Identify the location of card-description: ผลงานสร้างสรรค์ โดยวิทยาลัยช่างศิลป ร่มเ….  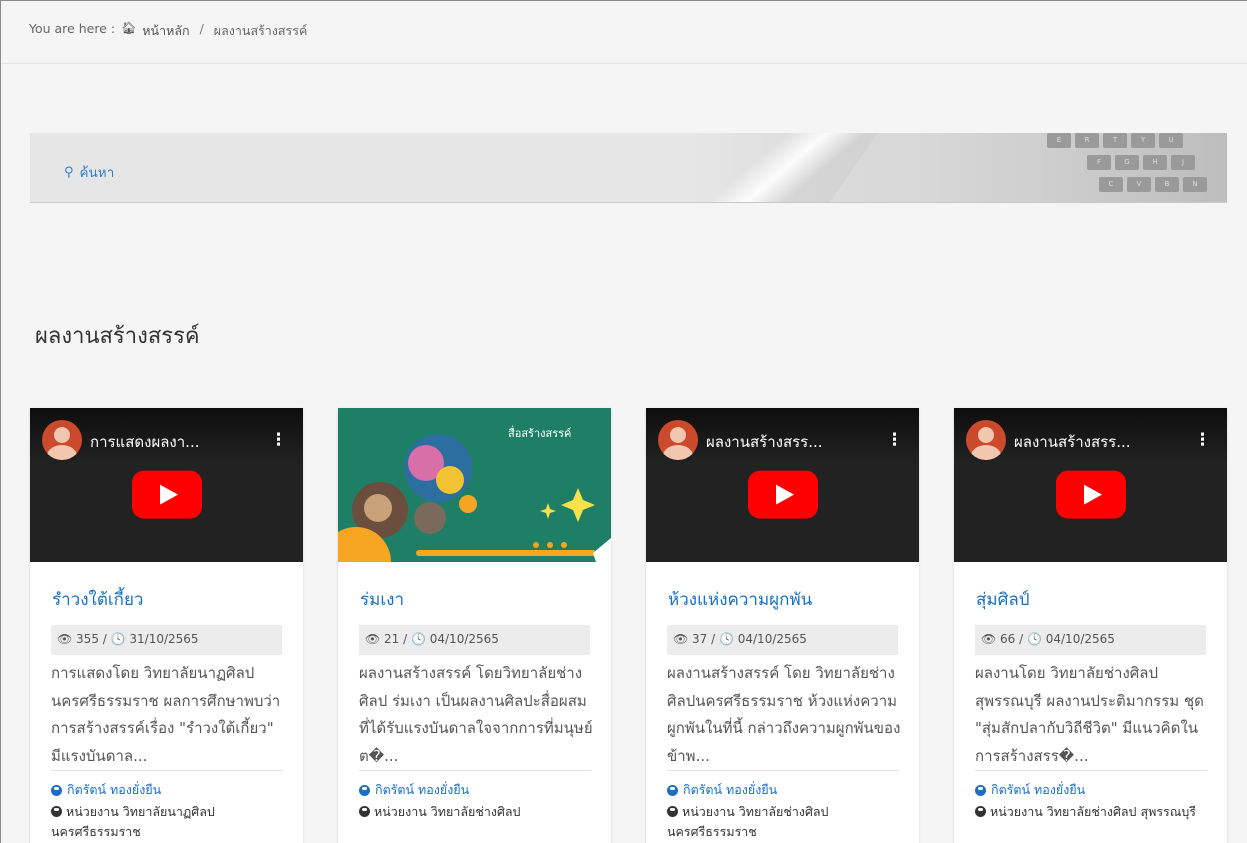
(476, 714).